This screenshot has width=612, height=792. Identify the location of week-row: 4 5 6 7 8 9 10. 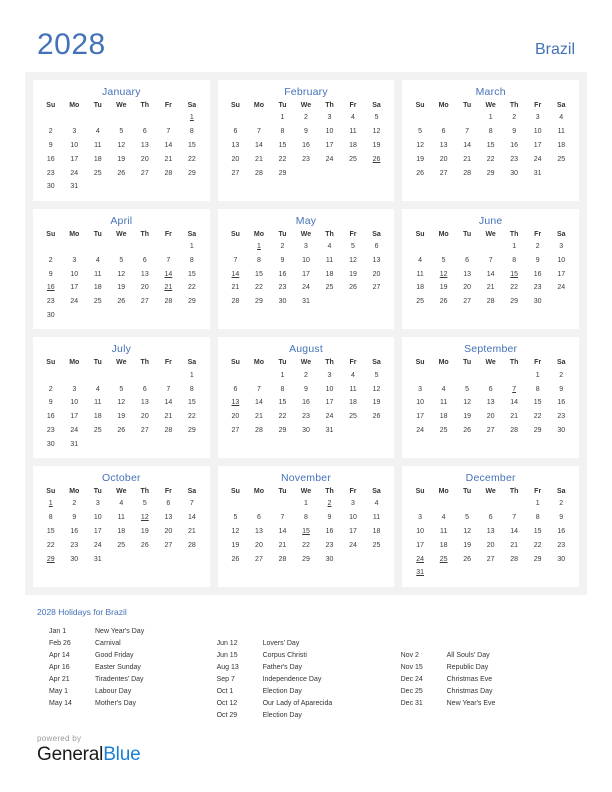
(490, 260).